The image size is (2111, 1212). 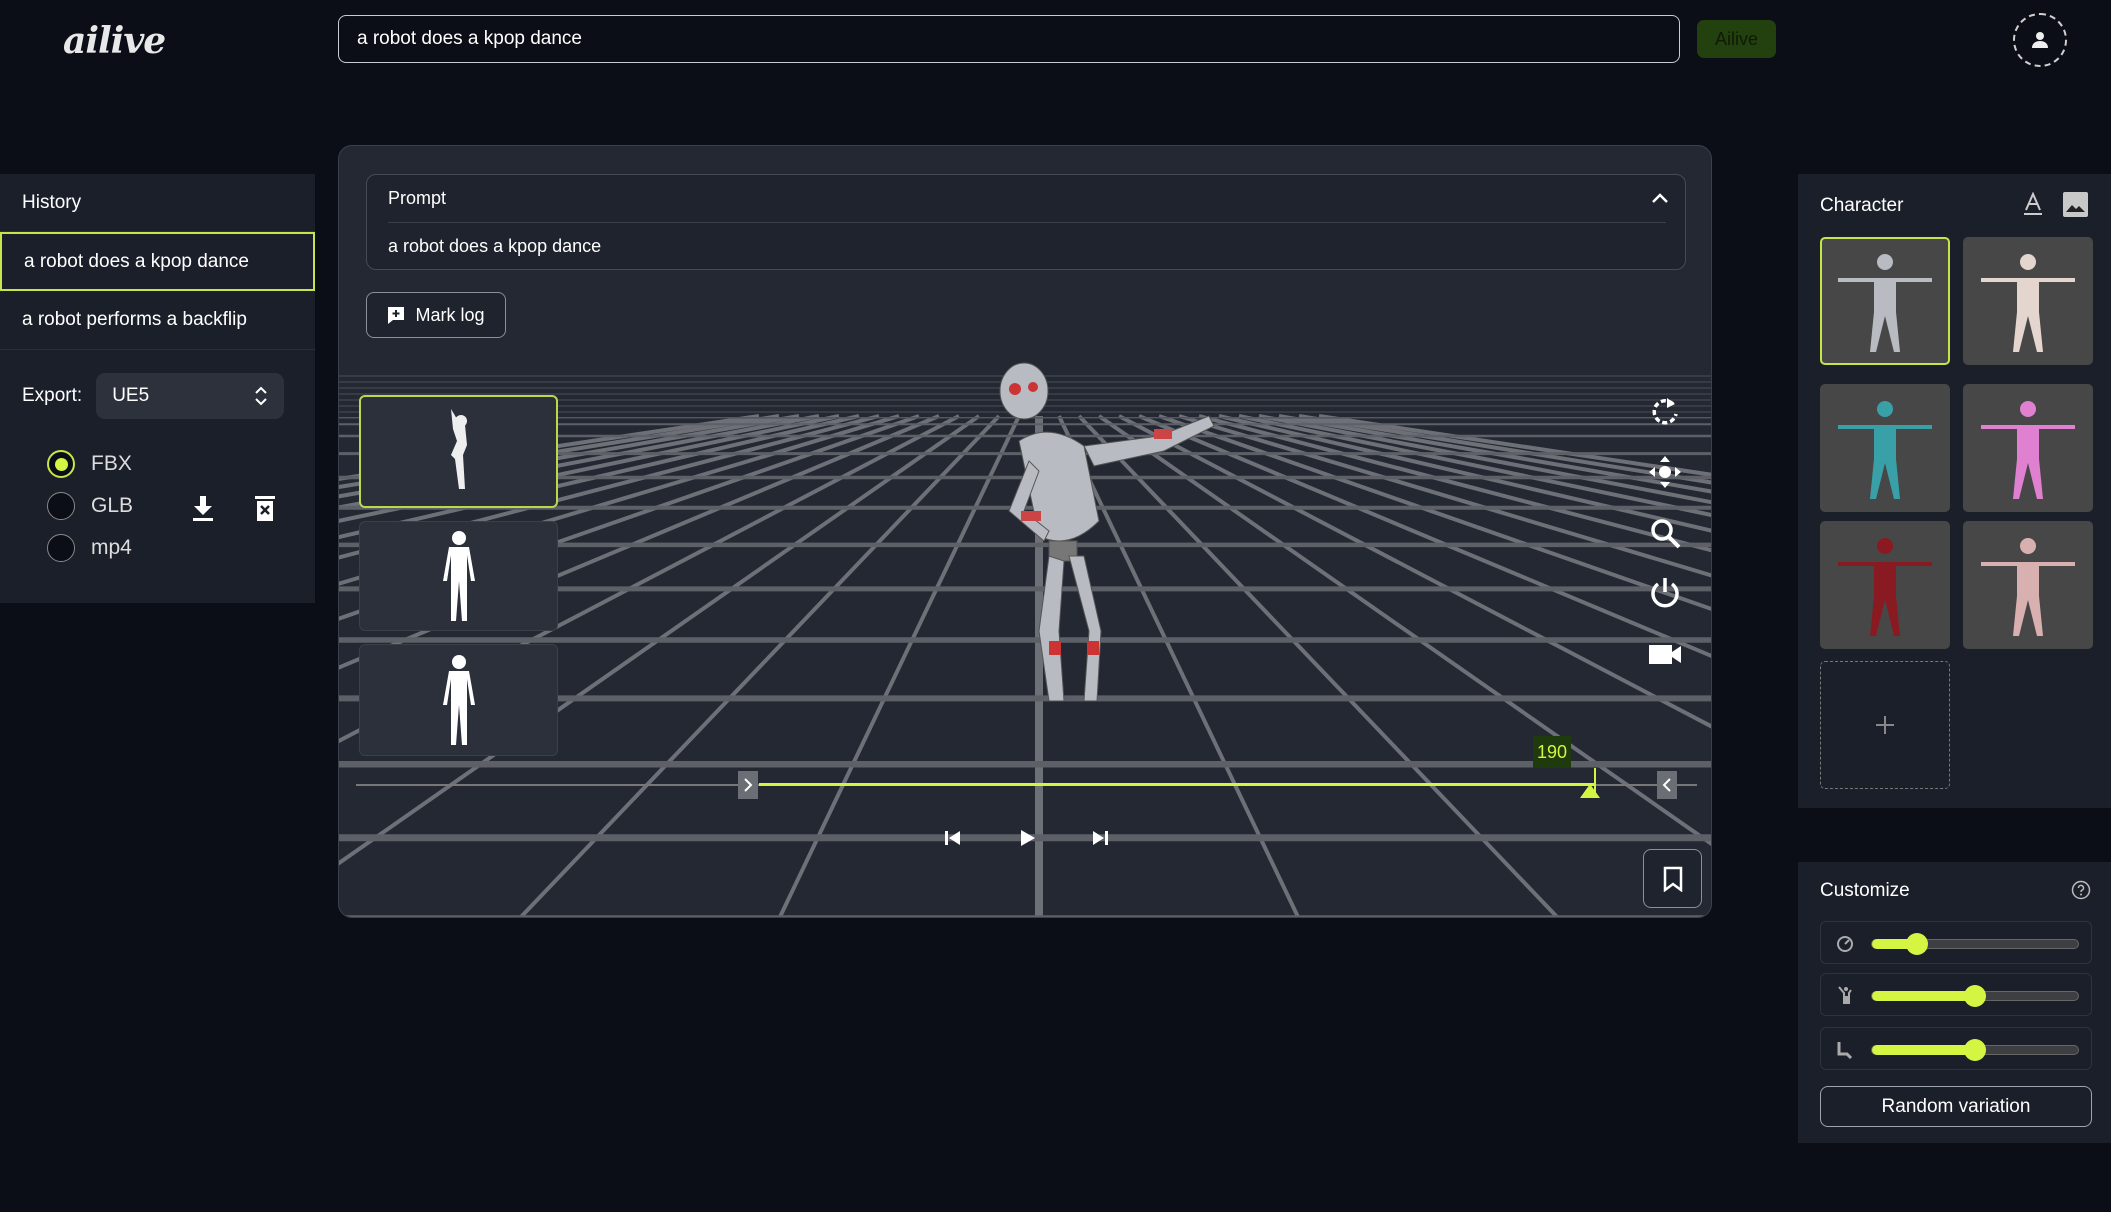 I want to click on delete-icon, so click(x=265, y=508).